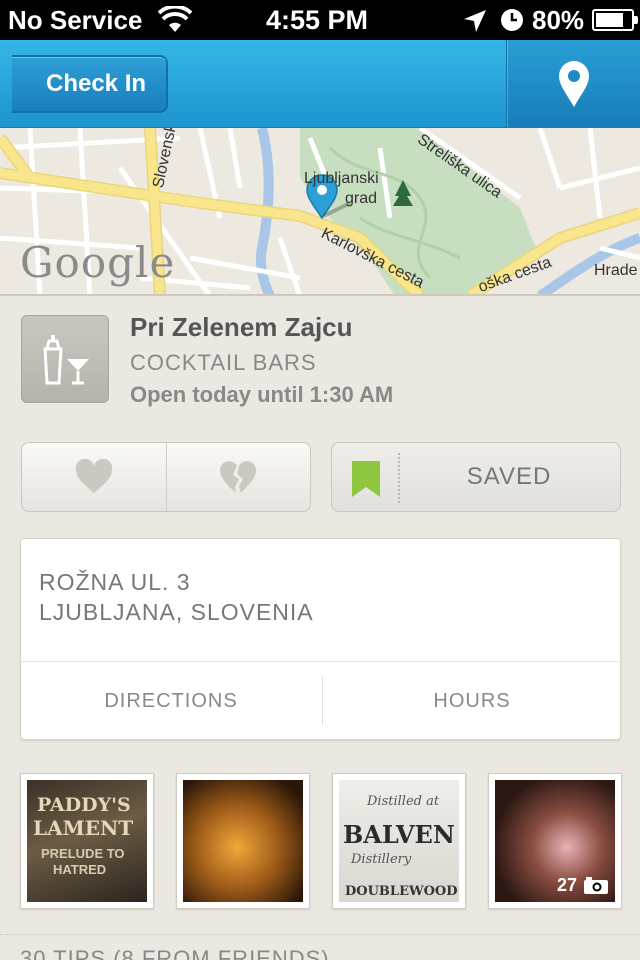 Image resolution: width=640 pixels, height=960 pixels. What do you see at coordinates (558, 20) in the screenshot?
I see `battery-percent: 80%` at bounding box center [558, 20].